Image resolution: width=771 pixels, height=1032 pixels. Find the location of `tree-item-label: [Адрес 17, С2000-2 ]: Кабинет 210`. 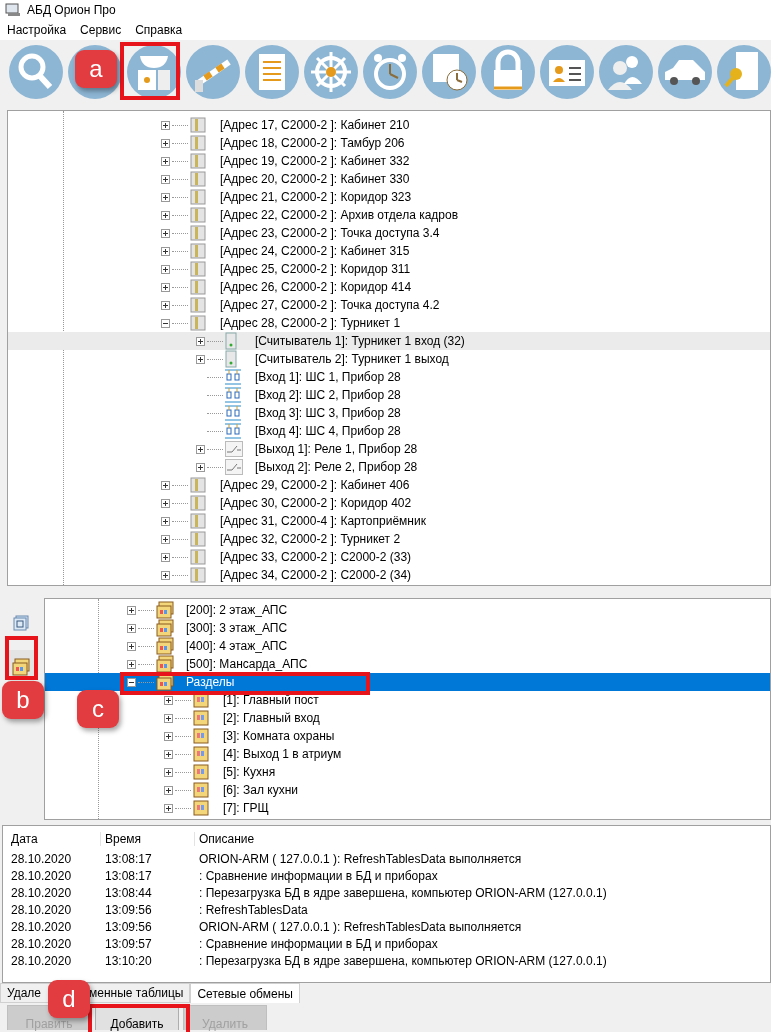

tree-item-label: [Адрес 17, С2000-2 ]: Кабинет 210 is located at coordinates (314, 125).